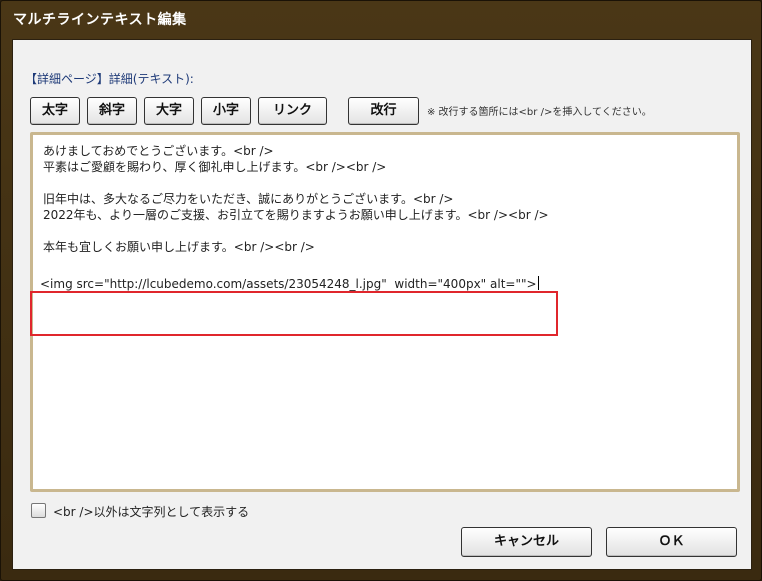 The width and height of the screenshot is (762, 581). Describe the element at coordinates (169, 111) in the screenshot. I see `large-text-button: 大字` at that location.